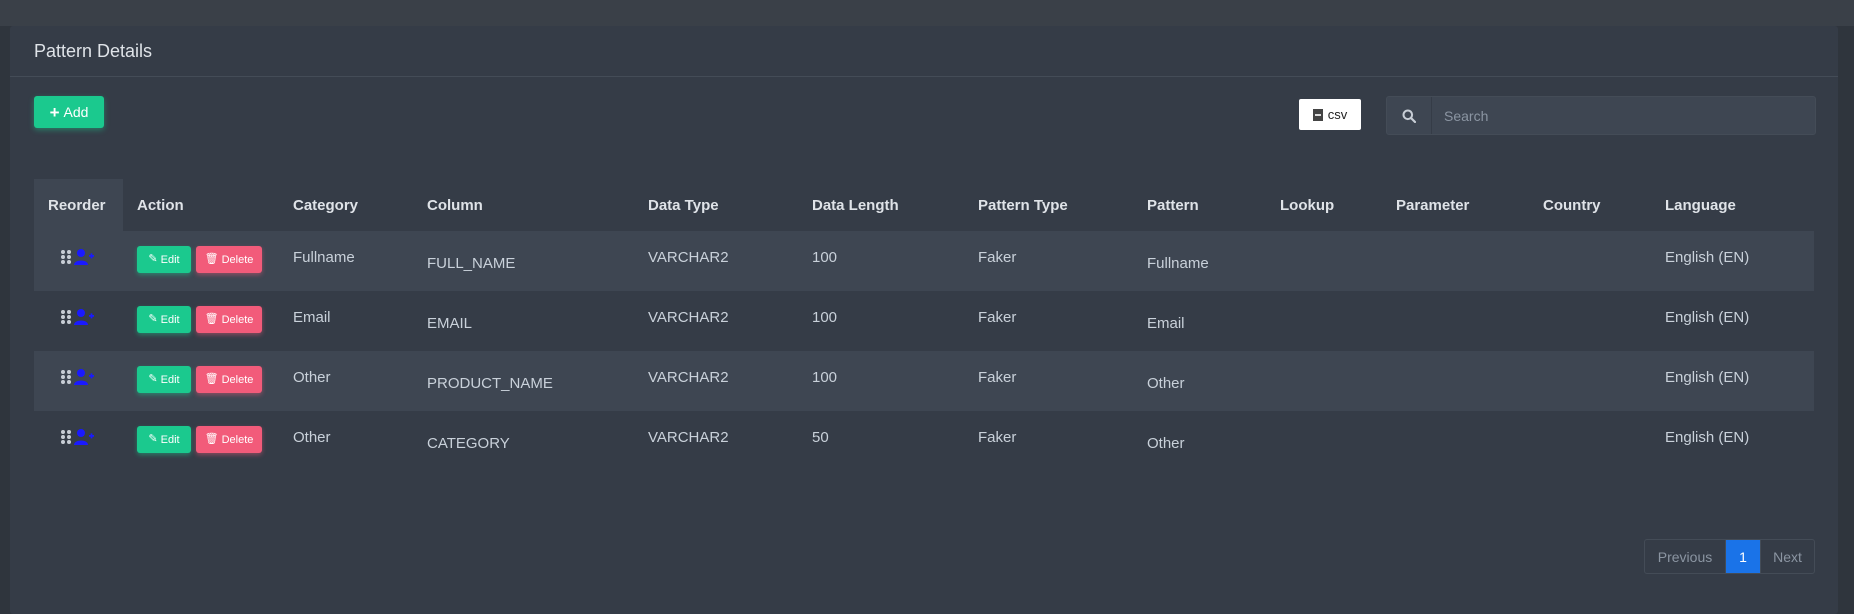 Image resolution: width=1854 pixels, height=614 pixels. Describe the element at coordinates (324, 257) in the screenshot. I see `cell-category: Fullname` at that location.